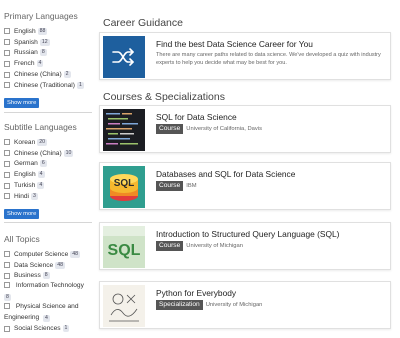 The height and width of the screenshot is (338, 400). Describe the element at coordinates (43, 164) in the screenshot. I see `count-badge: 6` at that location.